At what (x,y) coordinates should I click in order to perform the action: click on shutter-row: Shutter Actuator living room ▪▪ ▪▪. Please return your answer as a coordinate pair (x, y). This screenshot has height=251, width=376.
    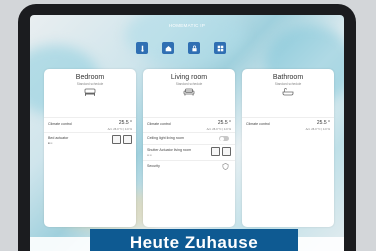
    Looking at the image, I should click on (189, 152).